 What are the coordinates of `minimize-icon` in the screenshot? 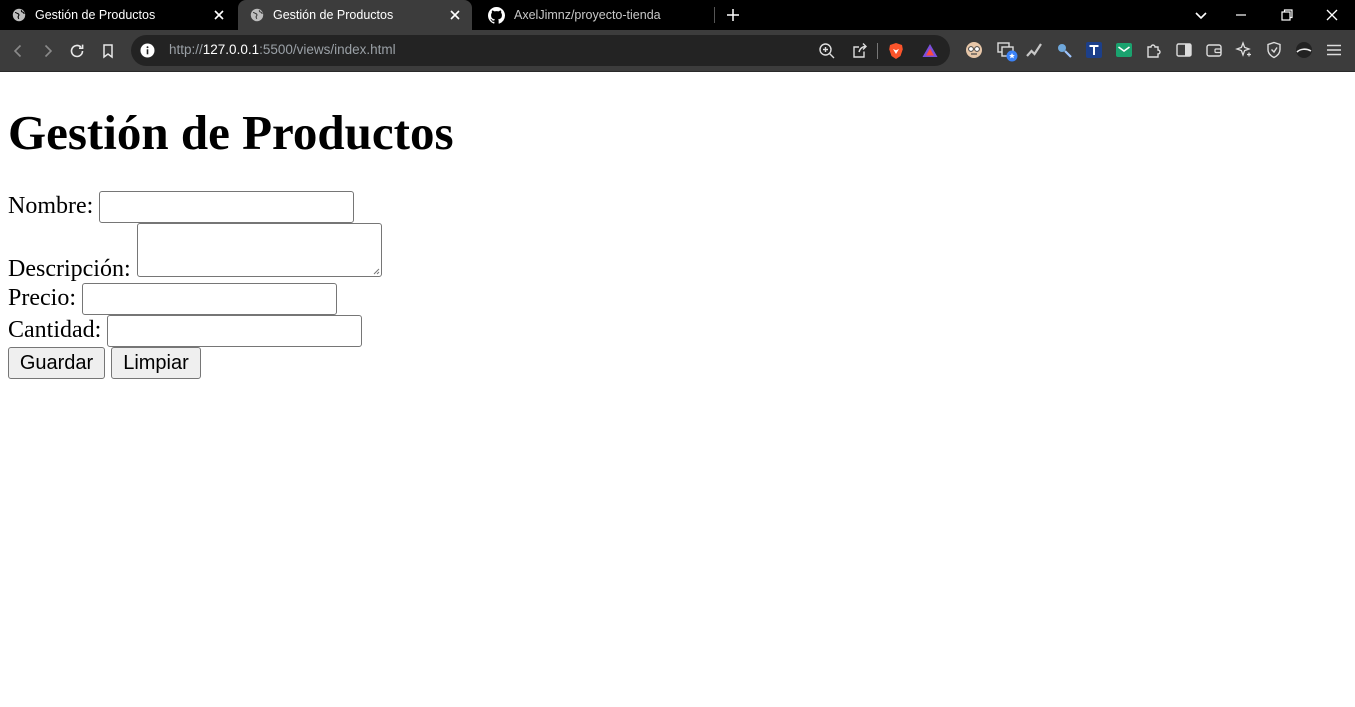 It's located at (1241, 15).